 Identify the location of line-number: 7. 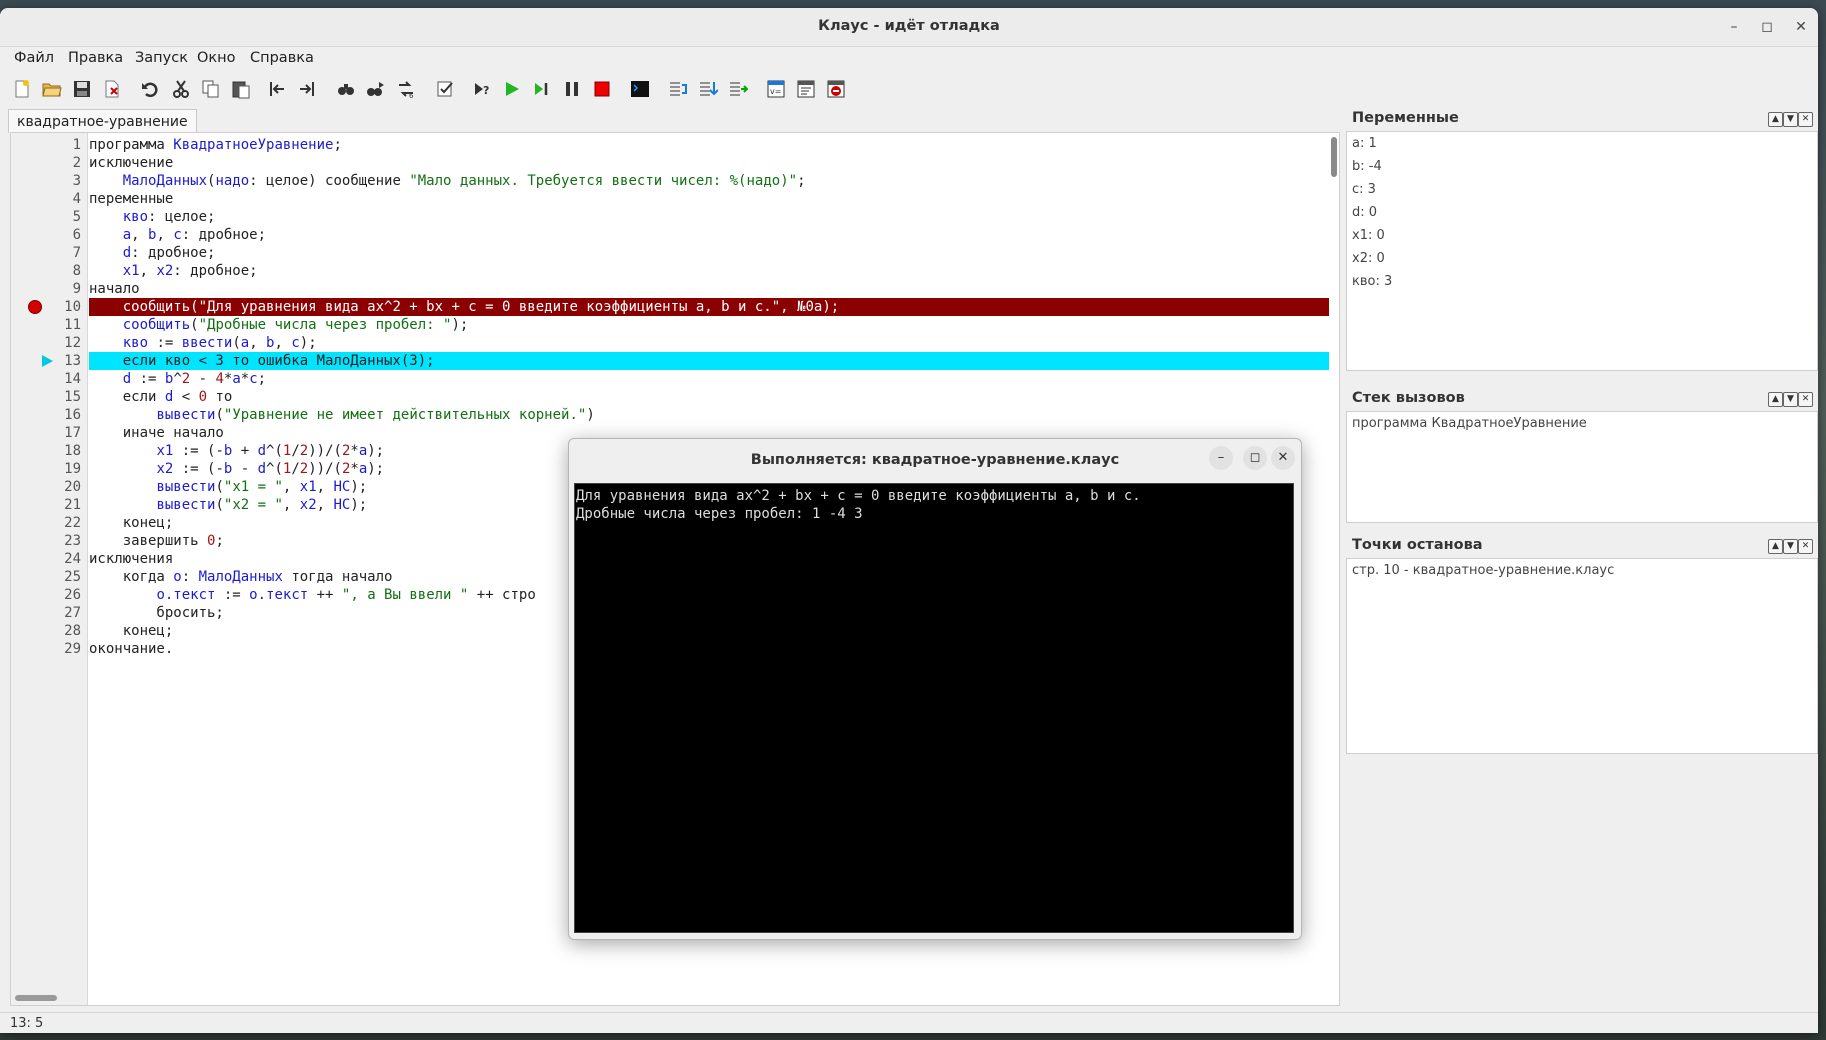
(61, 253).